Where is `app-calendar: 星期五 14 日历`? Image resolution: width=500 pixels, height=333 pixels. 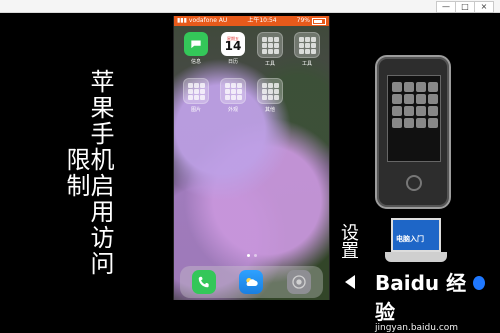 app-calendar: 星期五 14 日历 is located at coordinates (233, 51).